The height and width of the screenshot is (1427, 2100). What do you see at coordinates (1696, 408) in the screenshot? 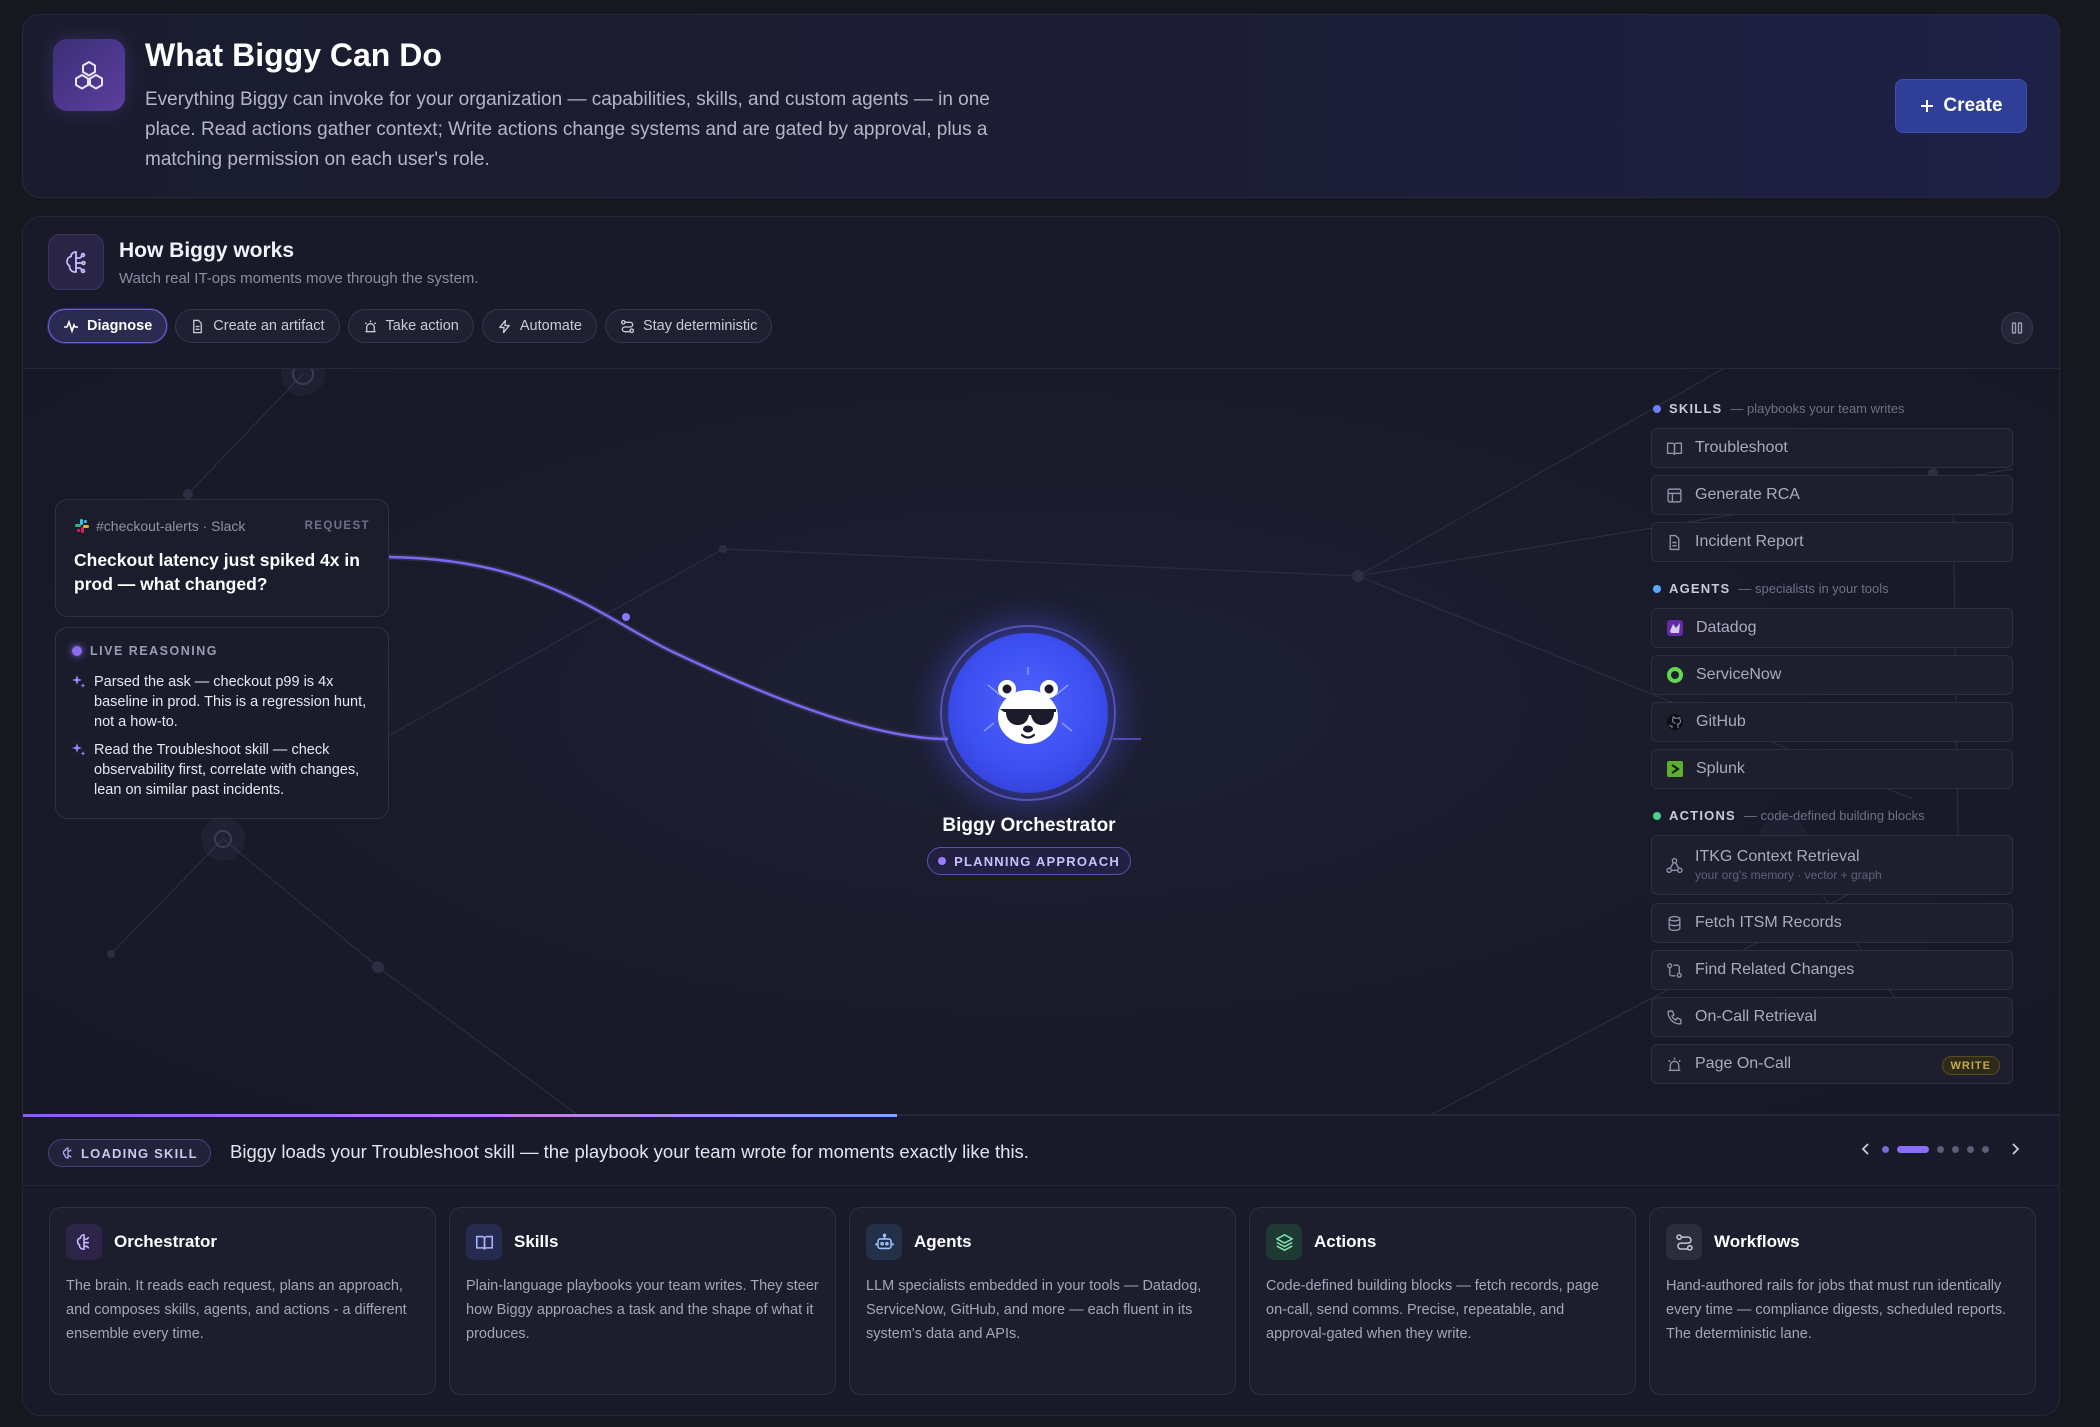
I see `group-name: SKILLS` at bounding box center [1696, 408].